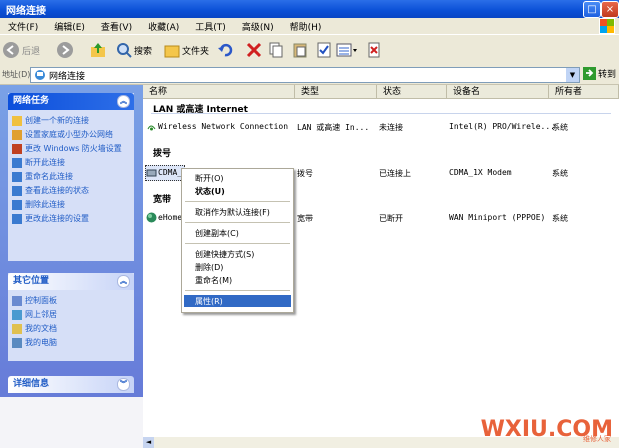 The image size is (619, 448). What do you see at coordinates (116, 25) in the screenshot?
I see `menu-view: 查看(V)` at bounding box center [116, 25].